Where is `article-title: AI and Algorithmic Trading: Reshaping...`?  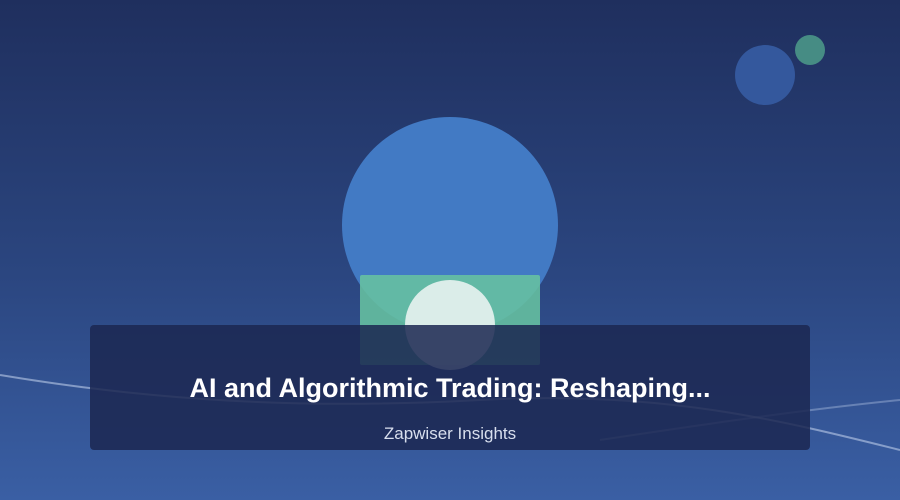 article-title: AI and Algorithmic Trading: Reshaping... is located at coordinates (450, 388).